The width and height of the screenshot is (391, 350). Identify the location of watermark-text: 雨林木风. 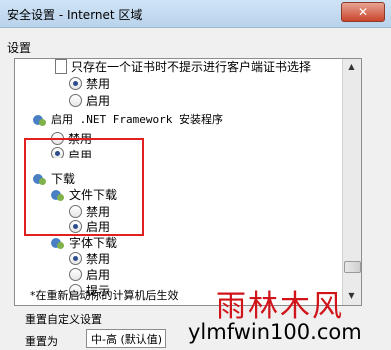
(280, 306).